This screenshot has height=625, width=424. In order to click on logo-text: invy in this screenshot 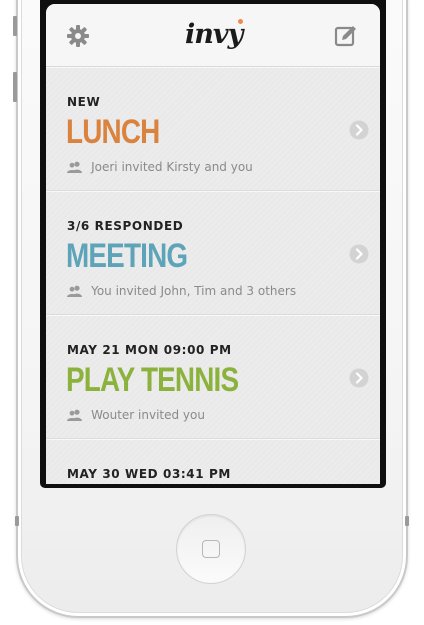, I will do `click(214, 34)`.